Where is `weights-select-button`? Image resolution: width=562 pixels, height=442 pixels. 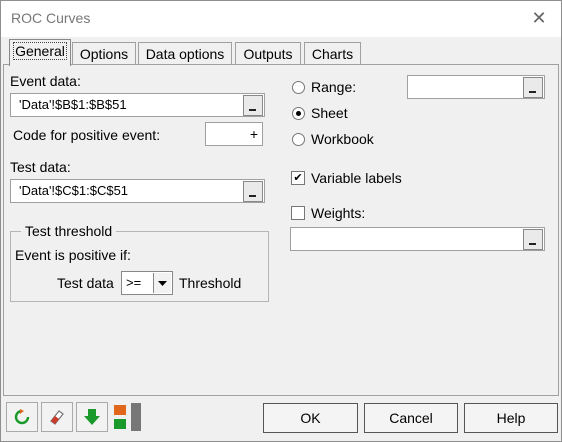 weights-select-button is located at coordinates (533, 239).